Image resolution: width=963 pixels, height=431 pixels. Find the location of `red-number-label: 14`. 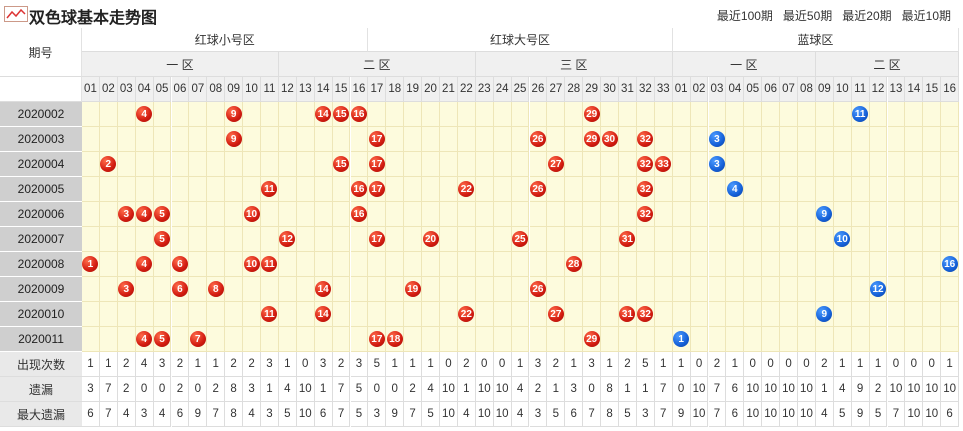

red-number-label: 14 is located at coordinates (323, 89).